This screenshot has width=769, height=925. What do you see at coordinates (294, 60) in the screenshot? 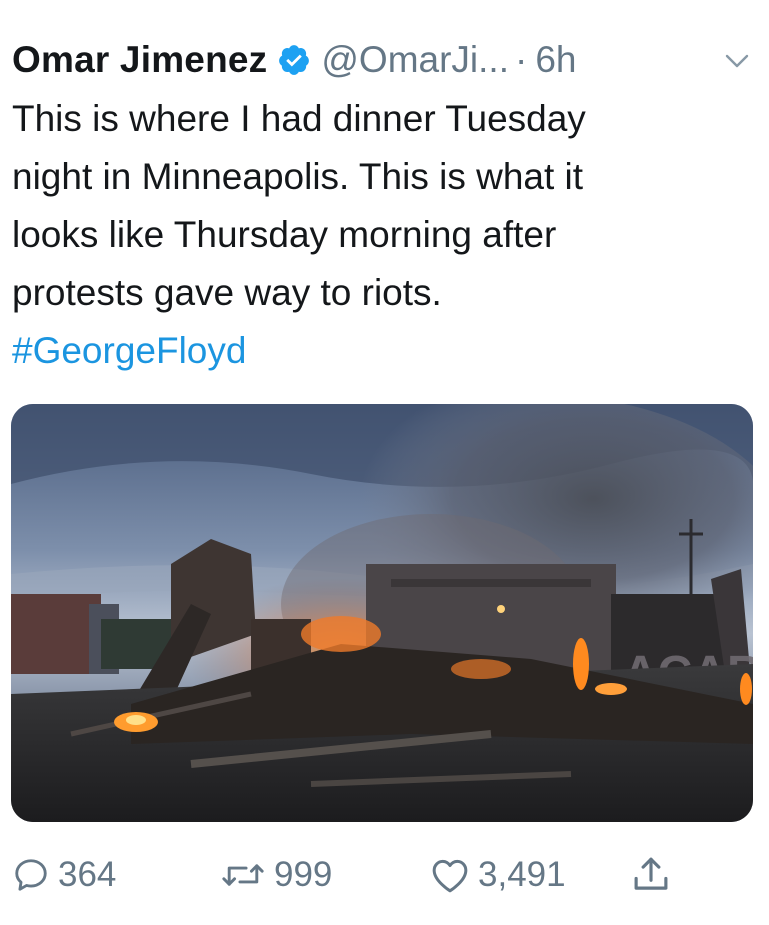
I see `verified-badge-icon` at bounding box center [294, 60].